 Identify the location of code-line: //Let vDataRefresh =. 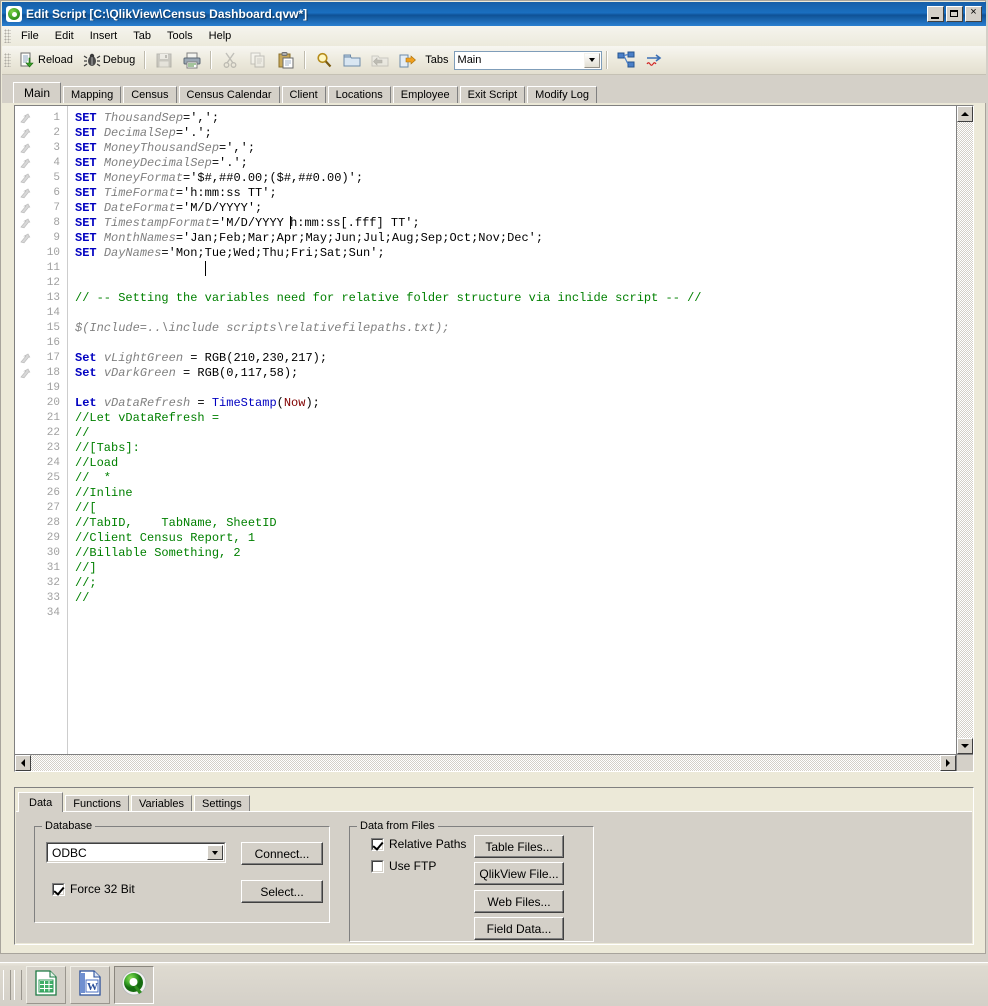
(515, 418).